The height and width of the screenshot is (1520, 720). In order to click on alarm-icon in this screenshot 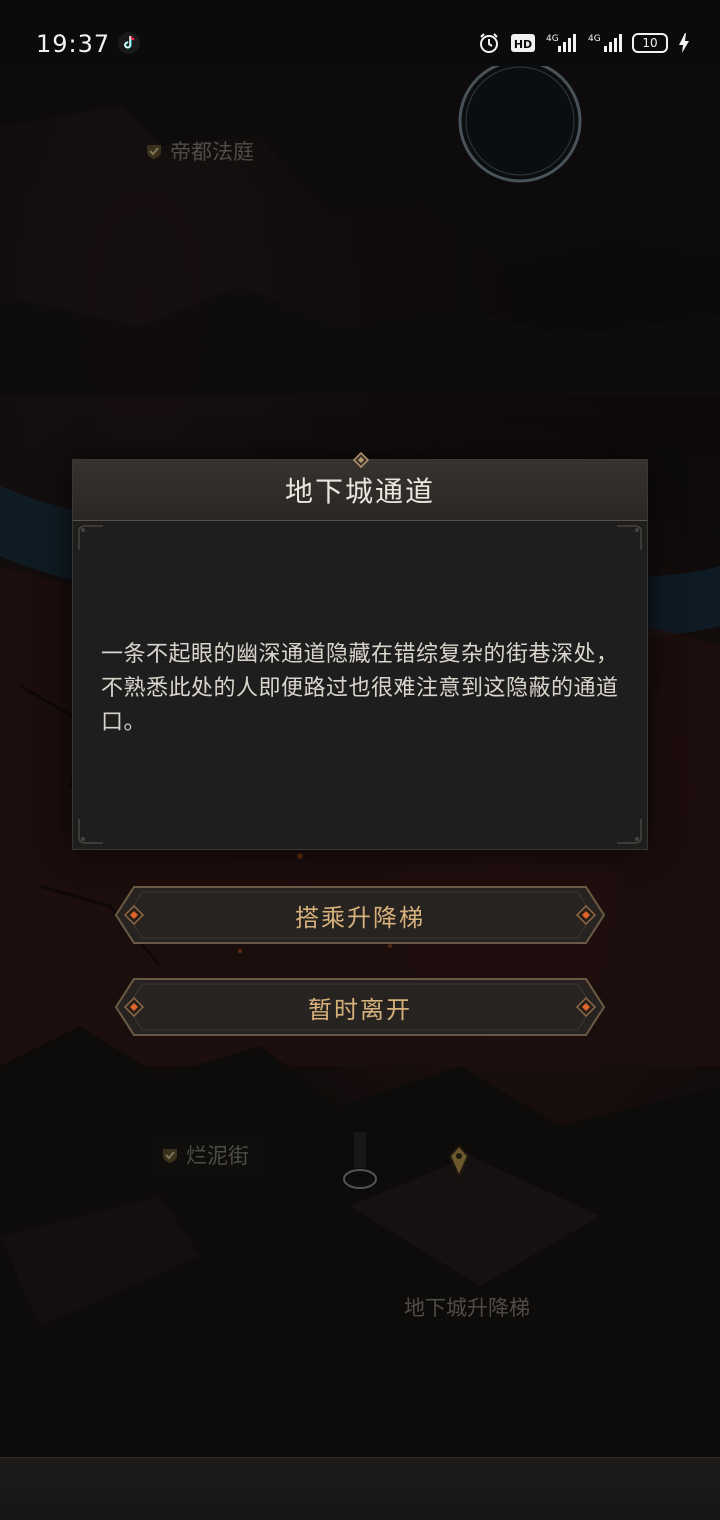, I will do `click(489, 43)`.